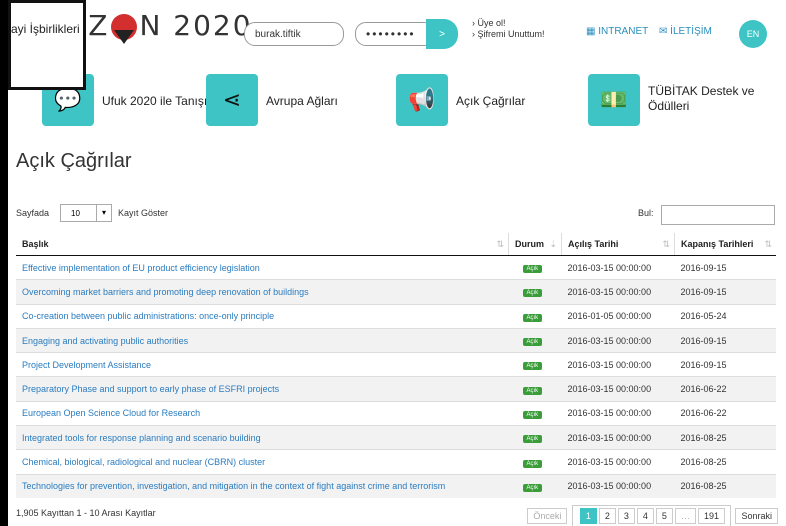  What do you see at coordinates (618, 316) in the screenshot?
I see `cell-open-date: 2016-01-05 00:00:00` at bounding box center [618, 316].